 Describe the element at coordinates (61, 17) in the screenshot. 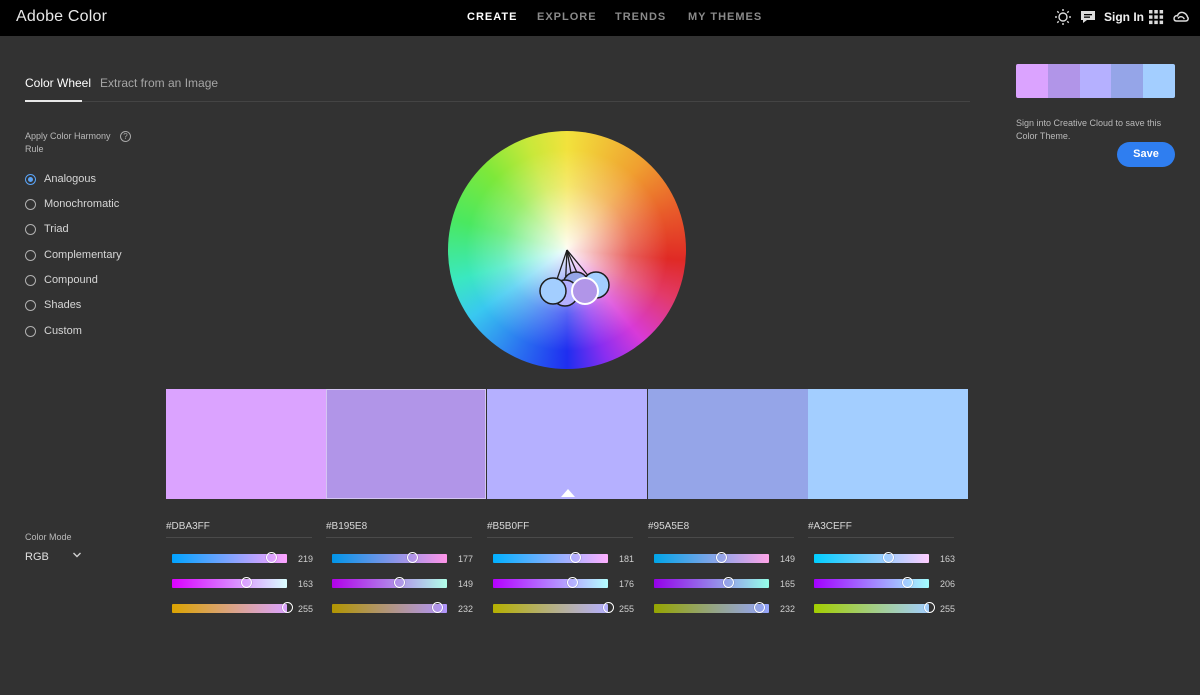

I see `app-title: Adobe Color` at that location.